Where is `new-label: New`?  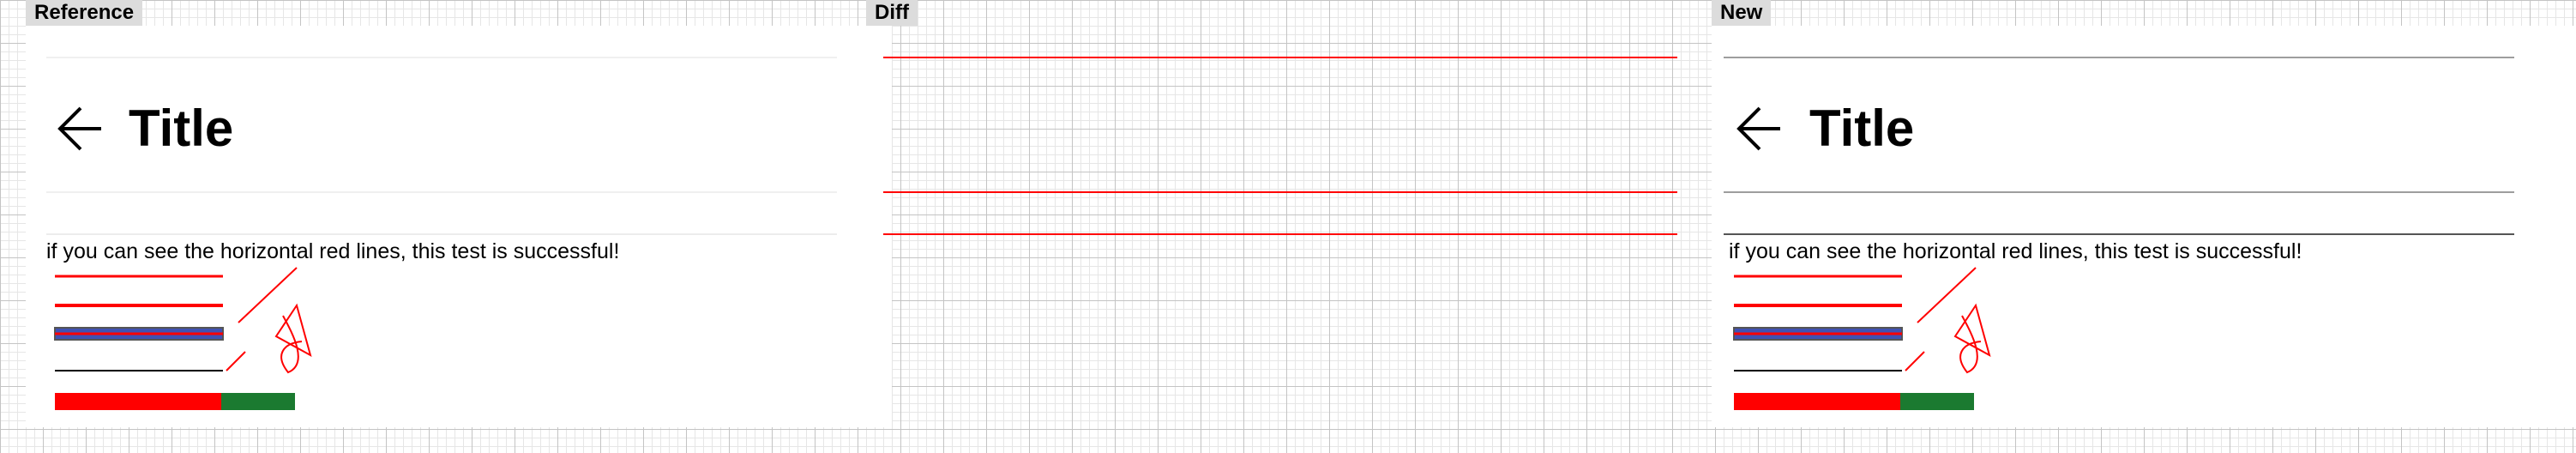 new-label: New is located at coordinates (1742, 13).